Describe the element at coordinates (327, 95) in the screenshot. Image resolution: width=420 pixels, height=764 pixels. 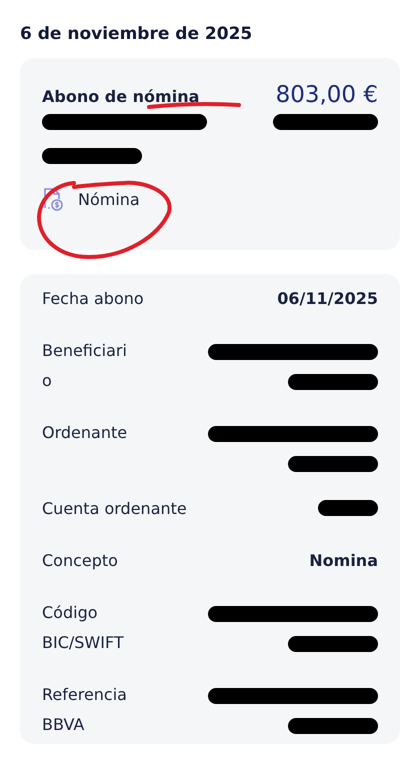
I see `amount: 803,00 €` at that location.